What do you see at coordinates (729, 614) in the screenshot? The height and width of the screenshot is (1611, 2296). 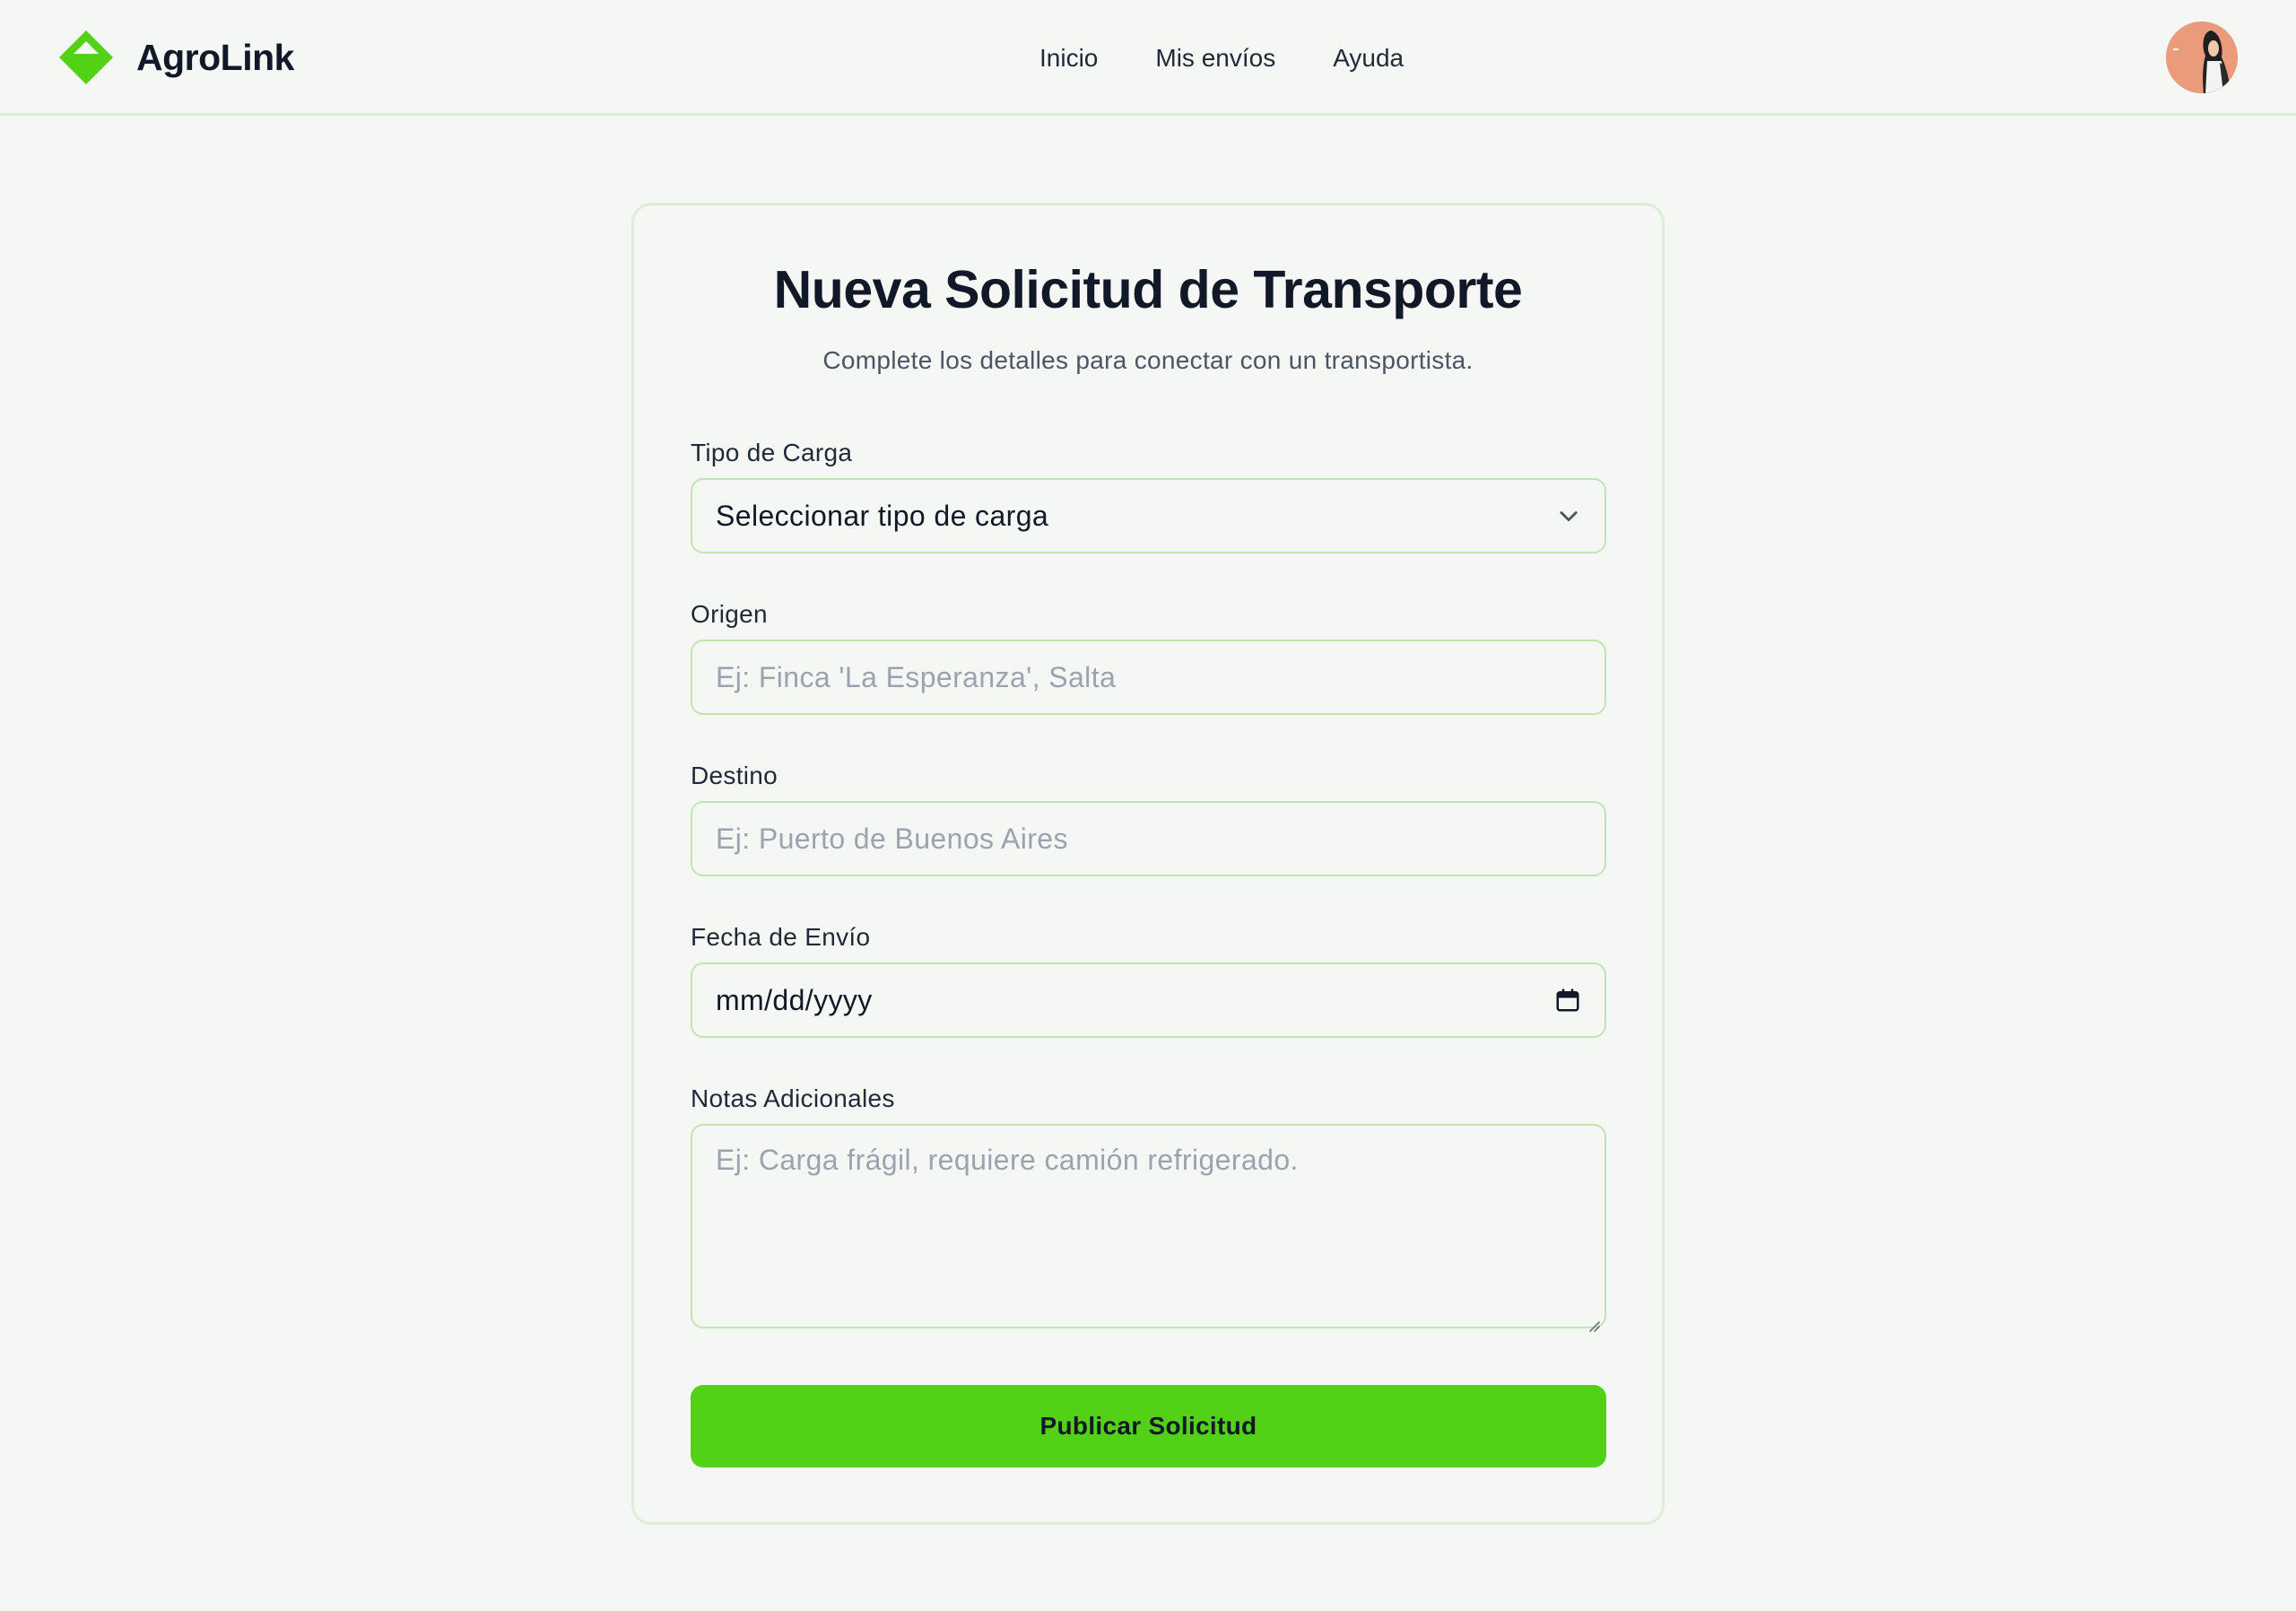 I see `origin-label: Origen` at bounding box center [729, 614].